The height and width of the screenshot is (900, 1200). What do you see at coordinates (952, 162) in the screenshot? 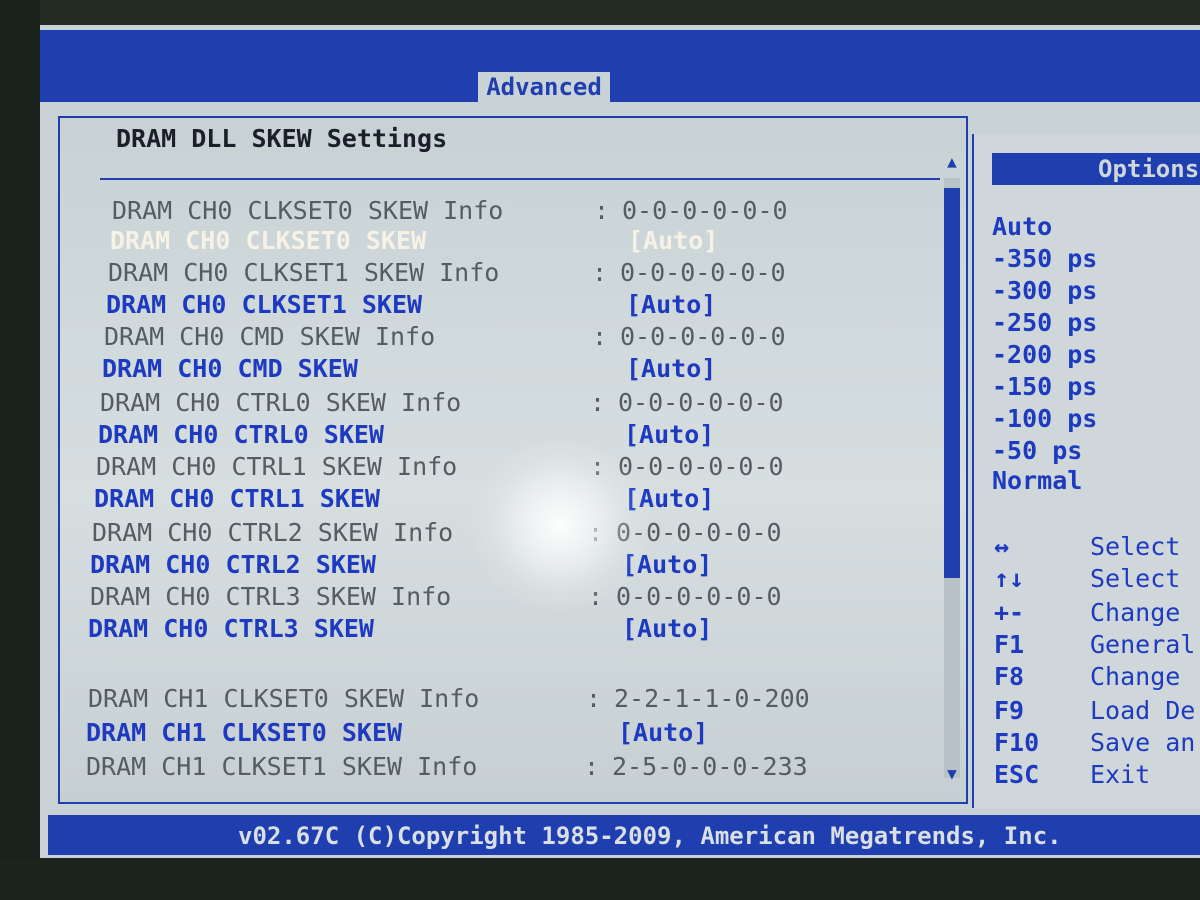
I see `scroll-up-icon: ▲` at bounding box center [952, 162].